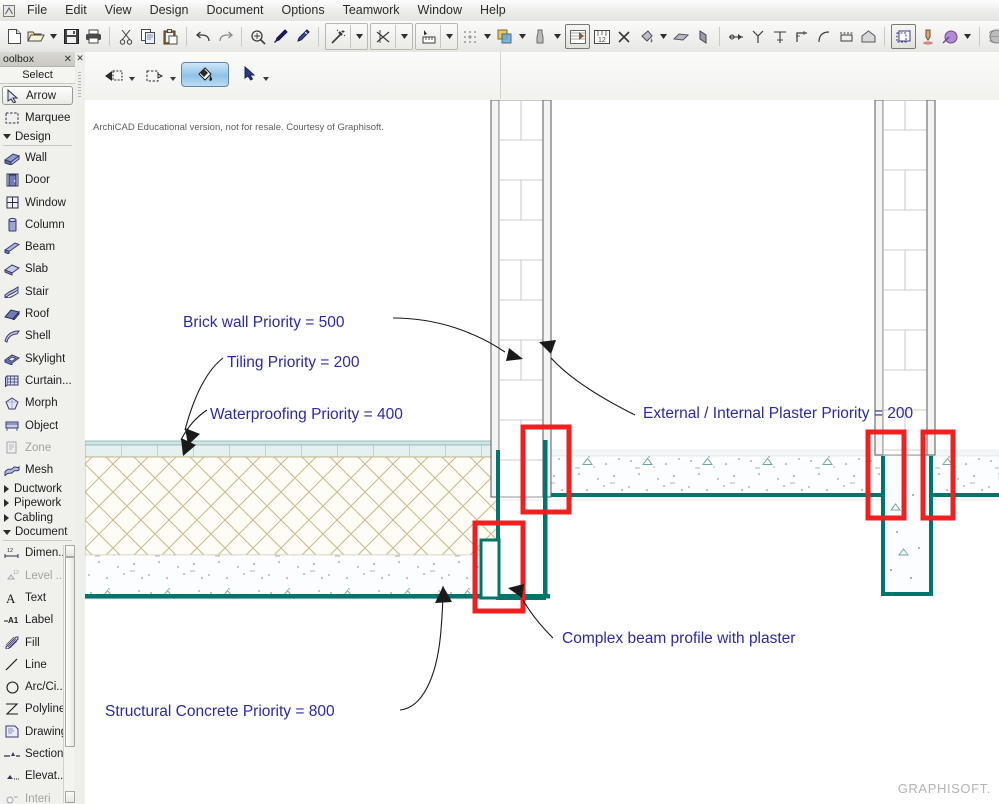 This screenshot has height=804, width=999. What do you see at coordinates (37, 118) in the screenshot?
I see `sidebar-item-marquee: Marquee` at bounding box center [37, 118].